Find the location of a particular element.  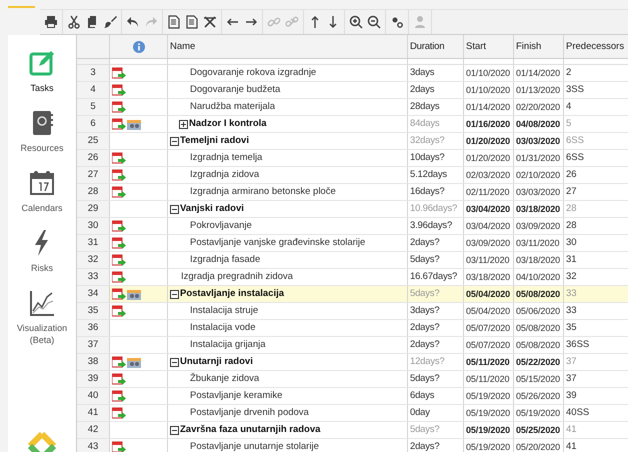

predecessors-cell-text: 41 is located at coordinates (571, 430).